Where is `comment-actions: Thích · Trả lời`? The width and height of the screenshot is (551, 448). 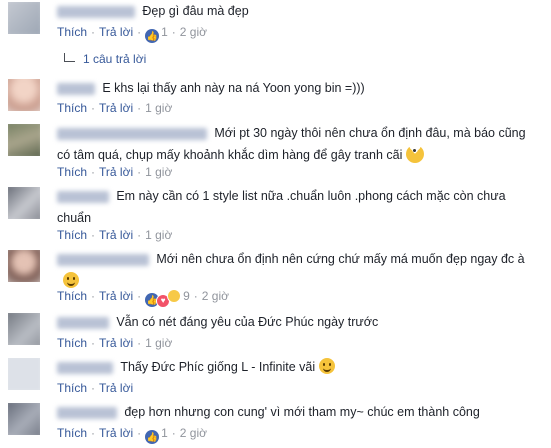
comment-actions: Thích · Trả lời is located at coordinates (95, 388).